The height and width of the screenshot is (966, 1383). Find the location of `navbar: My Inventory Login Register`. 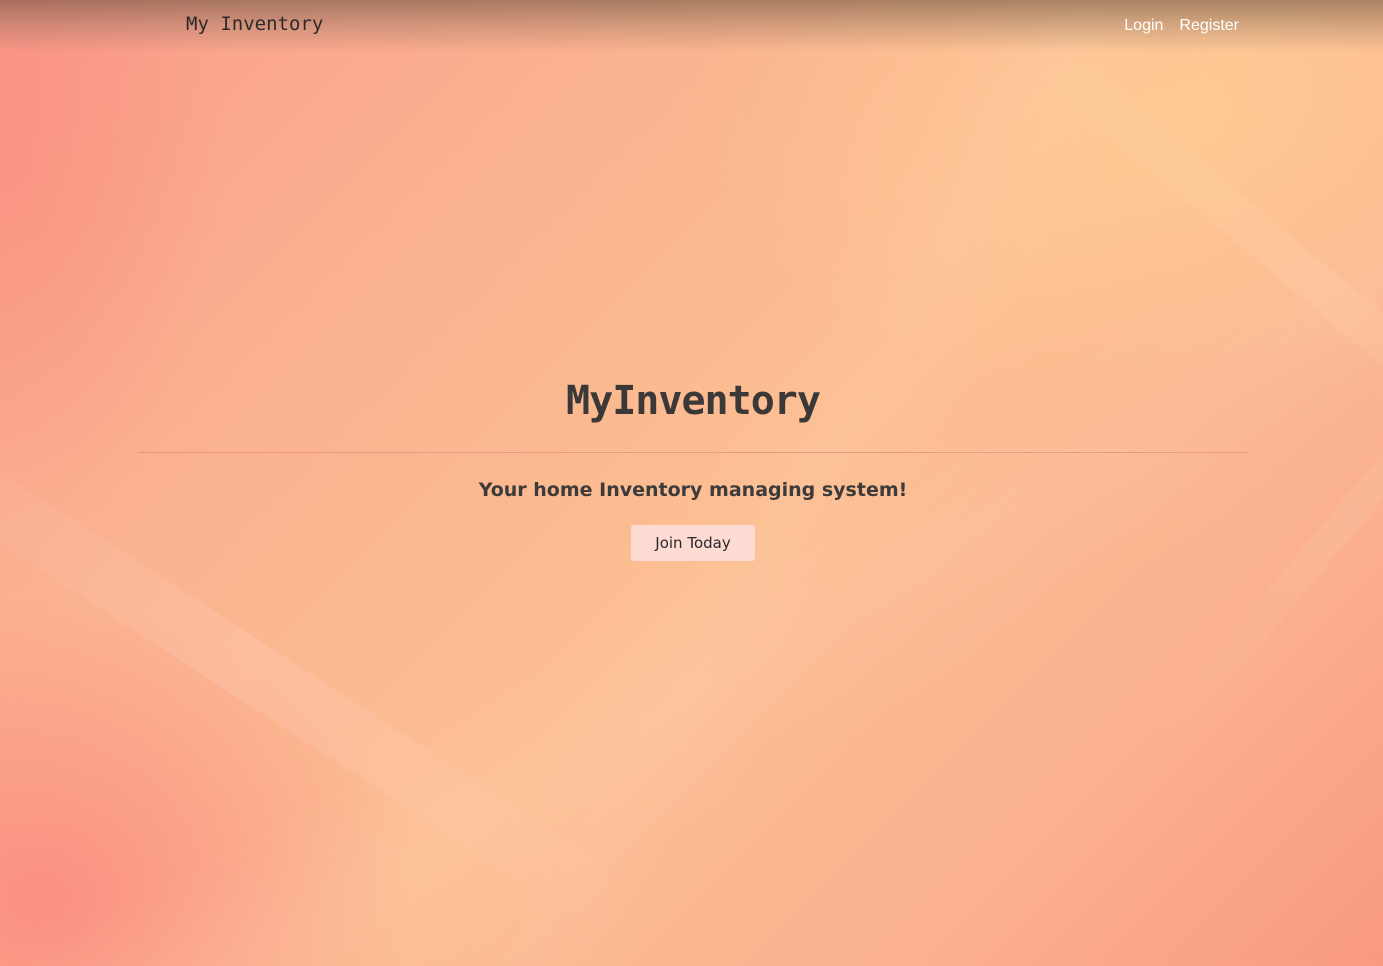

navbar: My Inventory Login Register is located at coordinates (691, 26).